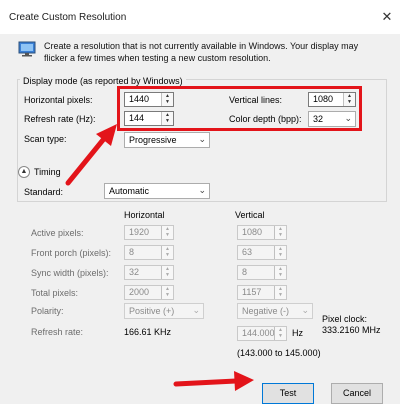 The image size is (400, 404). I want to click on refresh-rate-range: (143.000 to 145.000), so click(279, 353).